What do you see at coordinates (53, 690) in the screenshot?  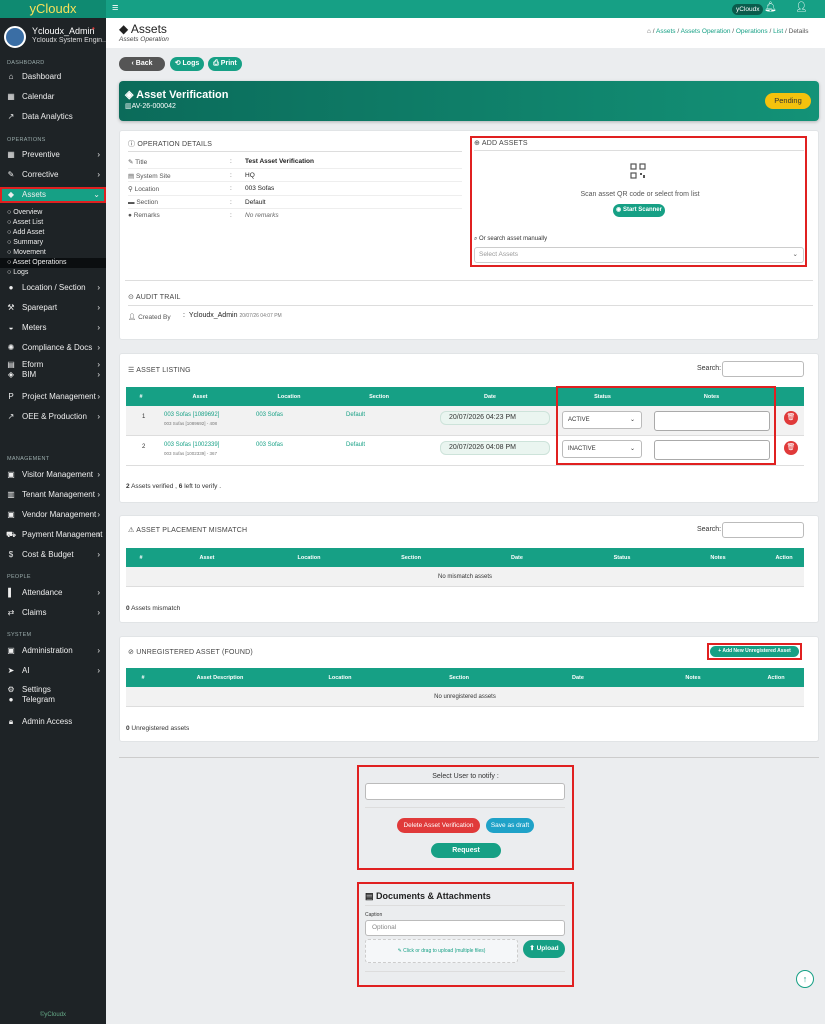 I see `sidebar-item-settings: ⚙ Settings` at bounding box center [53, 690].